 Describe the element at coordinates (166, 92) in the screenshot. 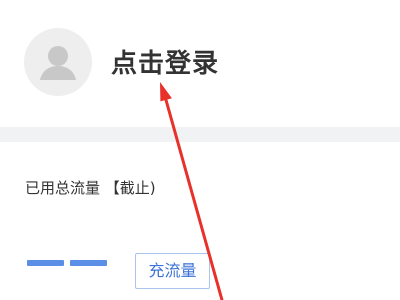

I see `annotation-arrow-head` at that location.